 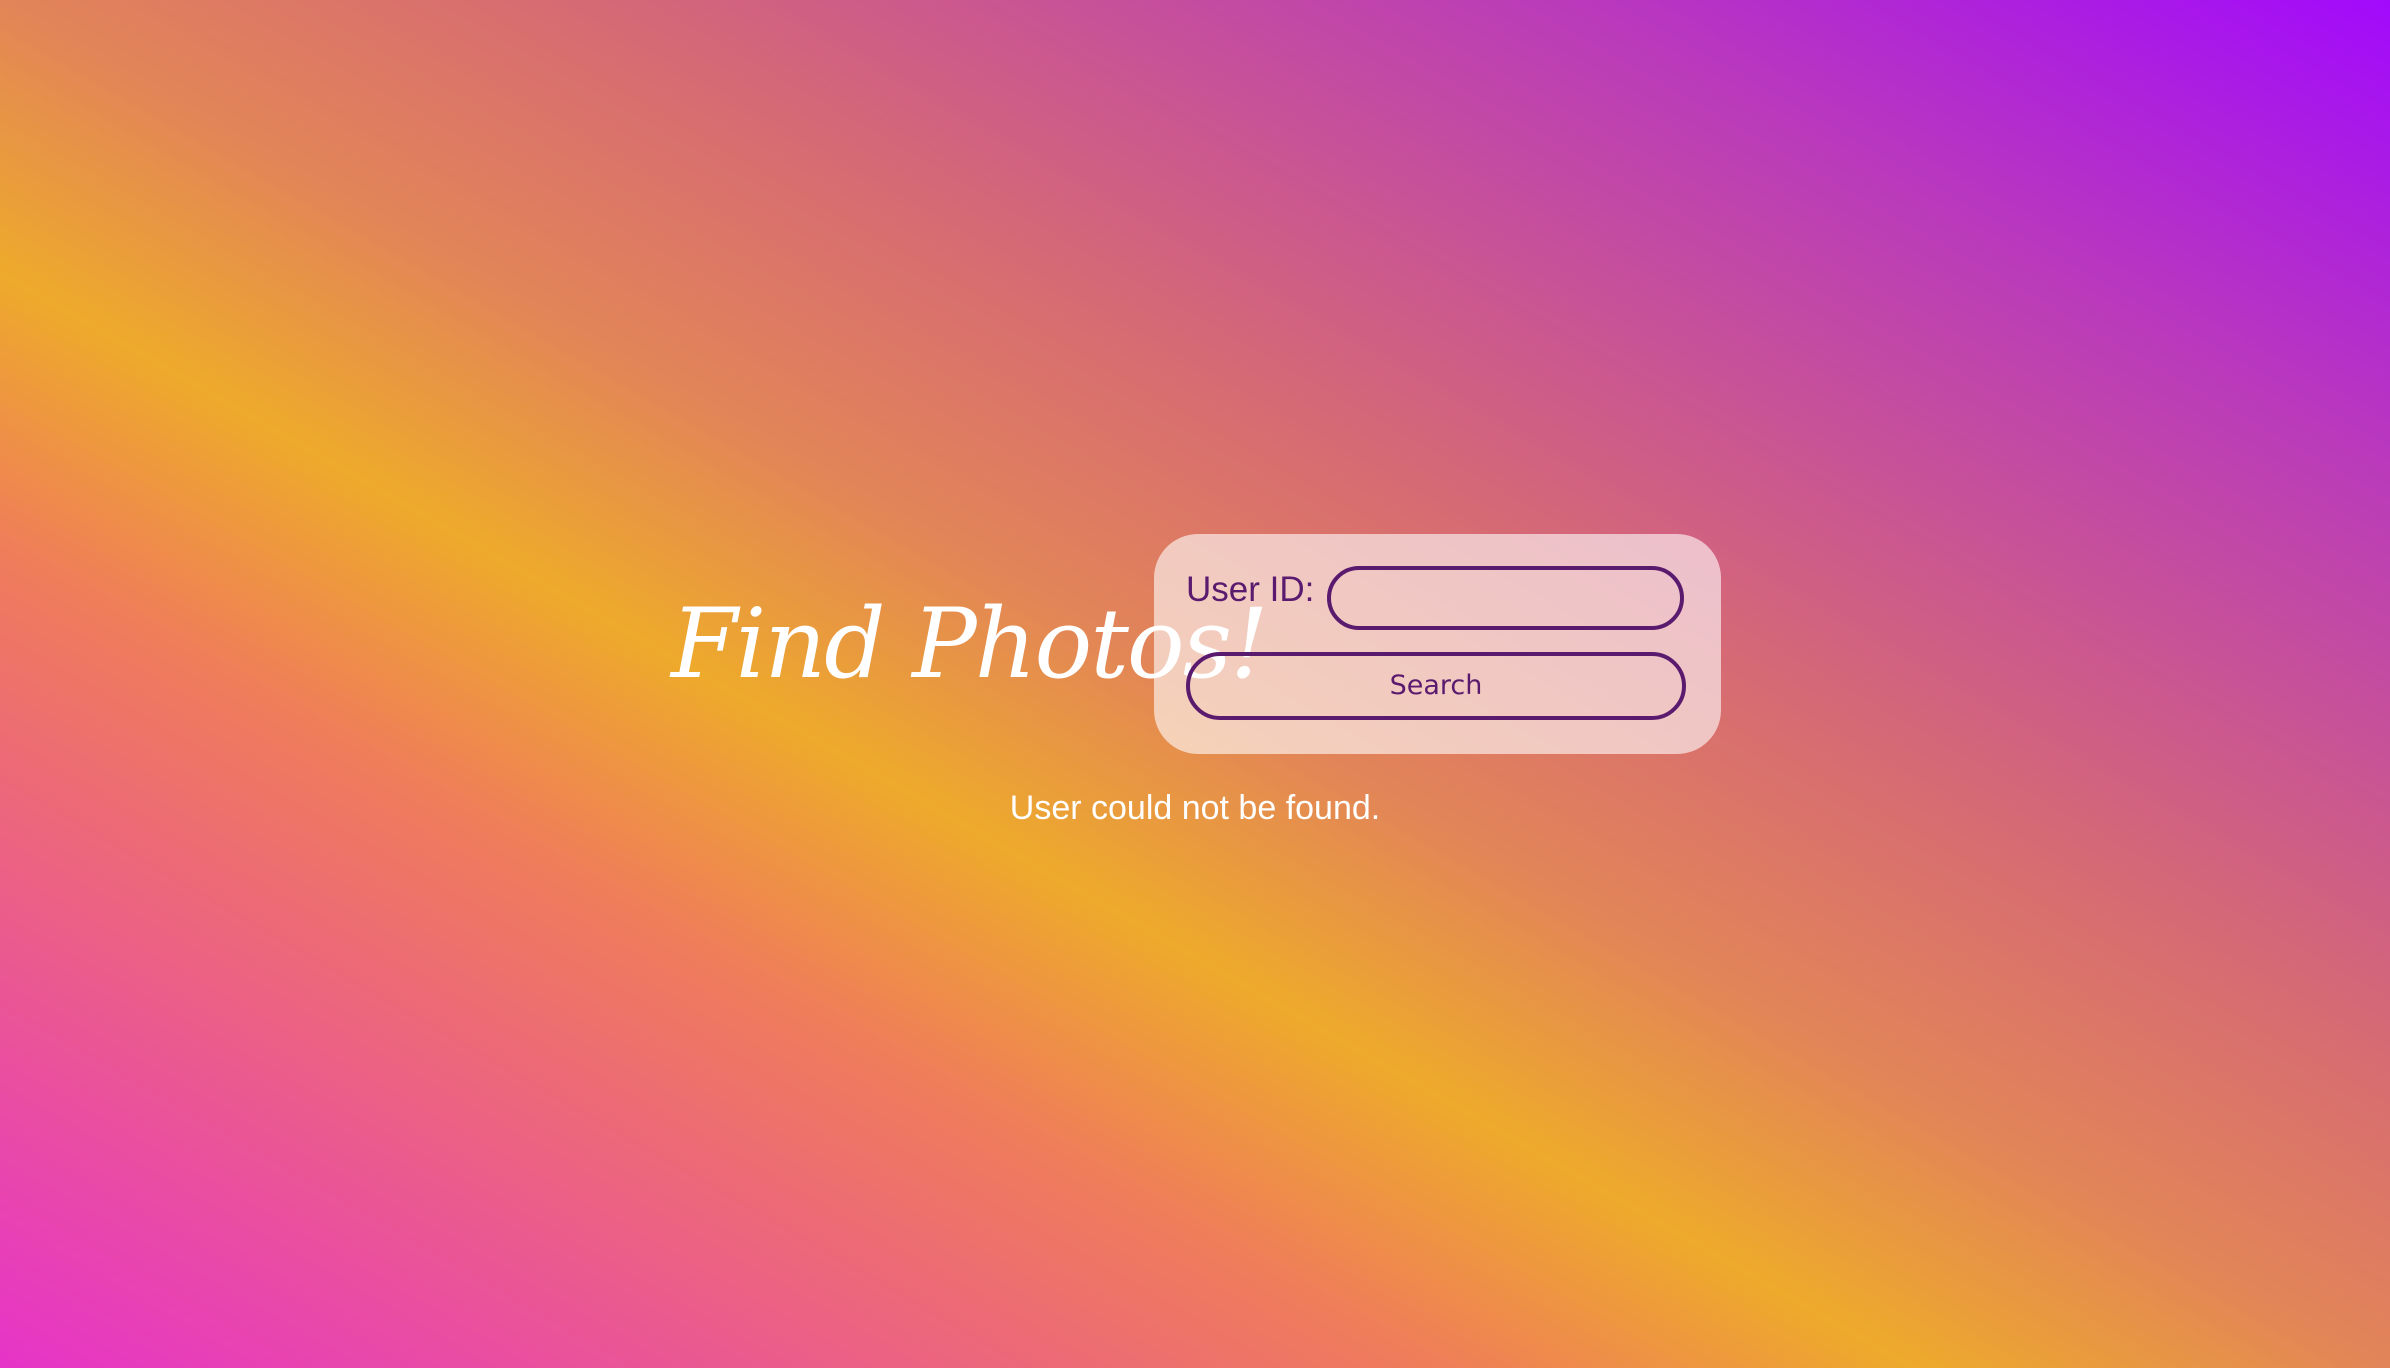 I want to click on search-panel: User ID: Search, so click(x=1437, y=644).